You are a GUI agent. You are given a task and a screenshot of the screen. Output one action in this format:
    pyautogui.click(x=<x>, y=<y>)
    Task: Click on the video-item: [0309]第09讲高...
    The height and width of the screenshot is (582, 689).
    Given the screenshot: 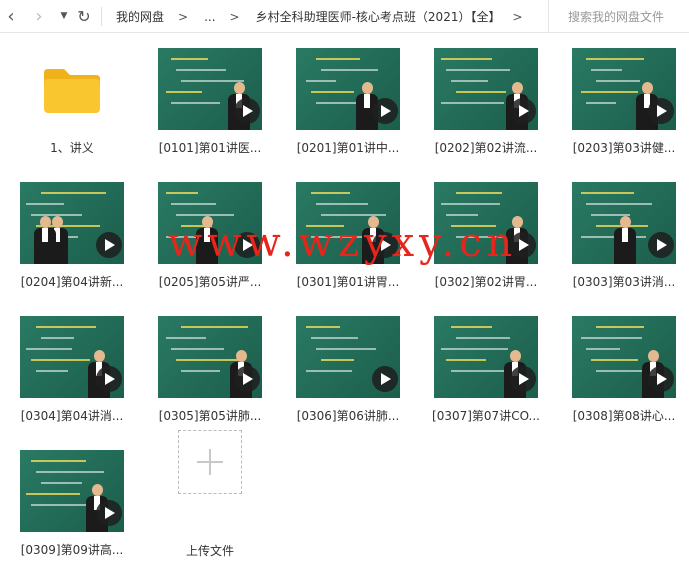 What is the action you would take?
    pyautogui.click(x=65, y=498)
    